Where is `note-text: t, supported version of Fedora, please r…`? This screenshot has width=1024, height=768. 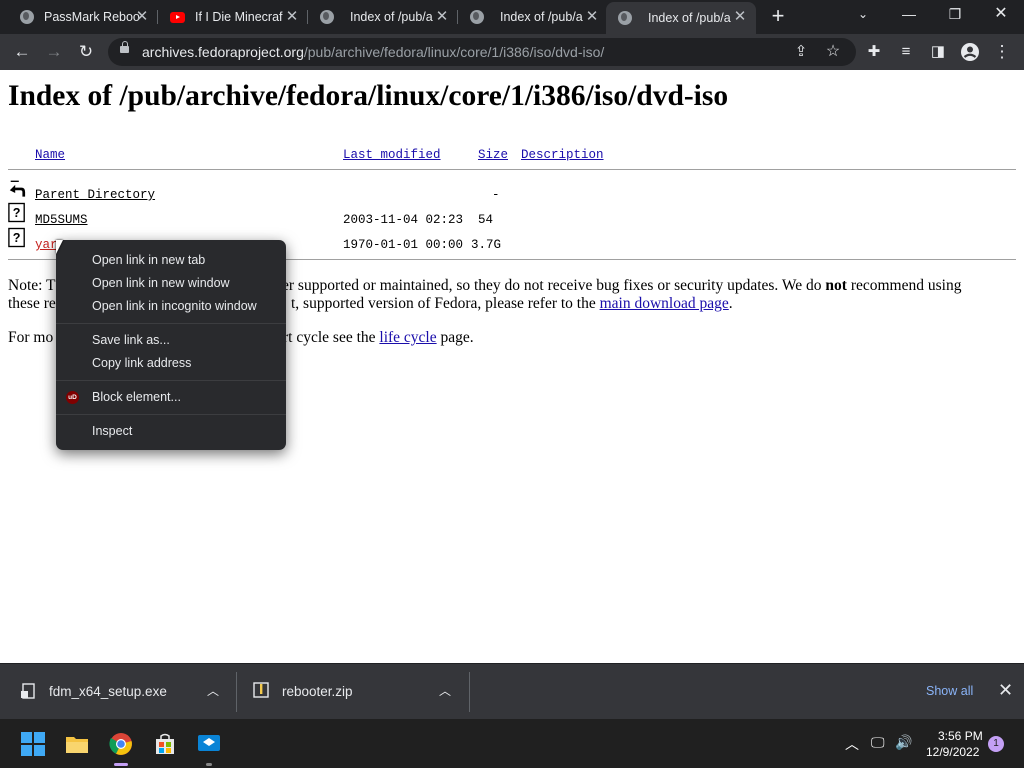 note-text: t, supported version of Fedora, please r… is located at coordinates (445, 303).